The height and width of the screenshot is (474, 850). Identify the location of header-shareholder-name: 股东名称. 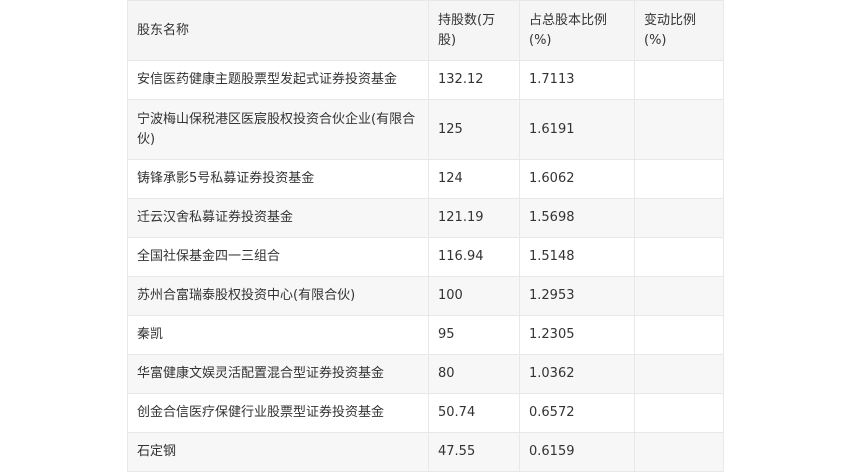
(278, 30).